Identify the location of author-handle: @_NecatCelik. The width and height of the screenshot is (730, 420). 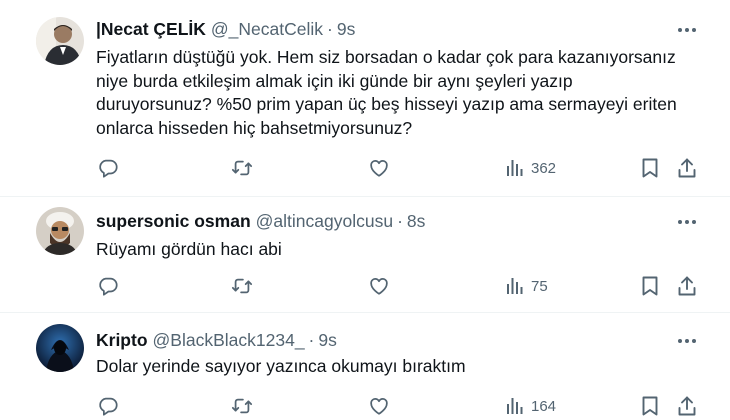
(267, 29).